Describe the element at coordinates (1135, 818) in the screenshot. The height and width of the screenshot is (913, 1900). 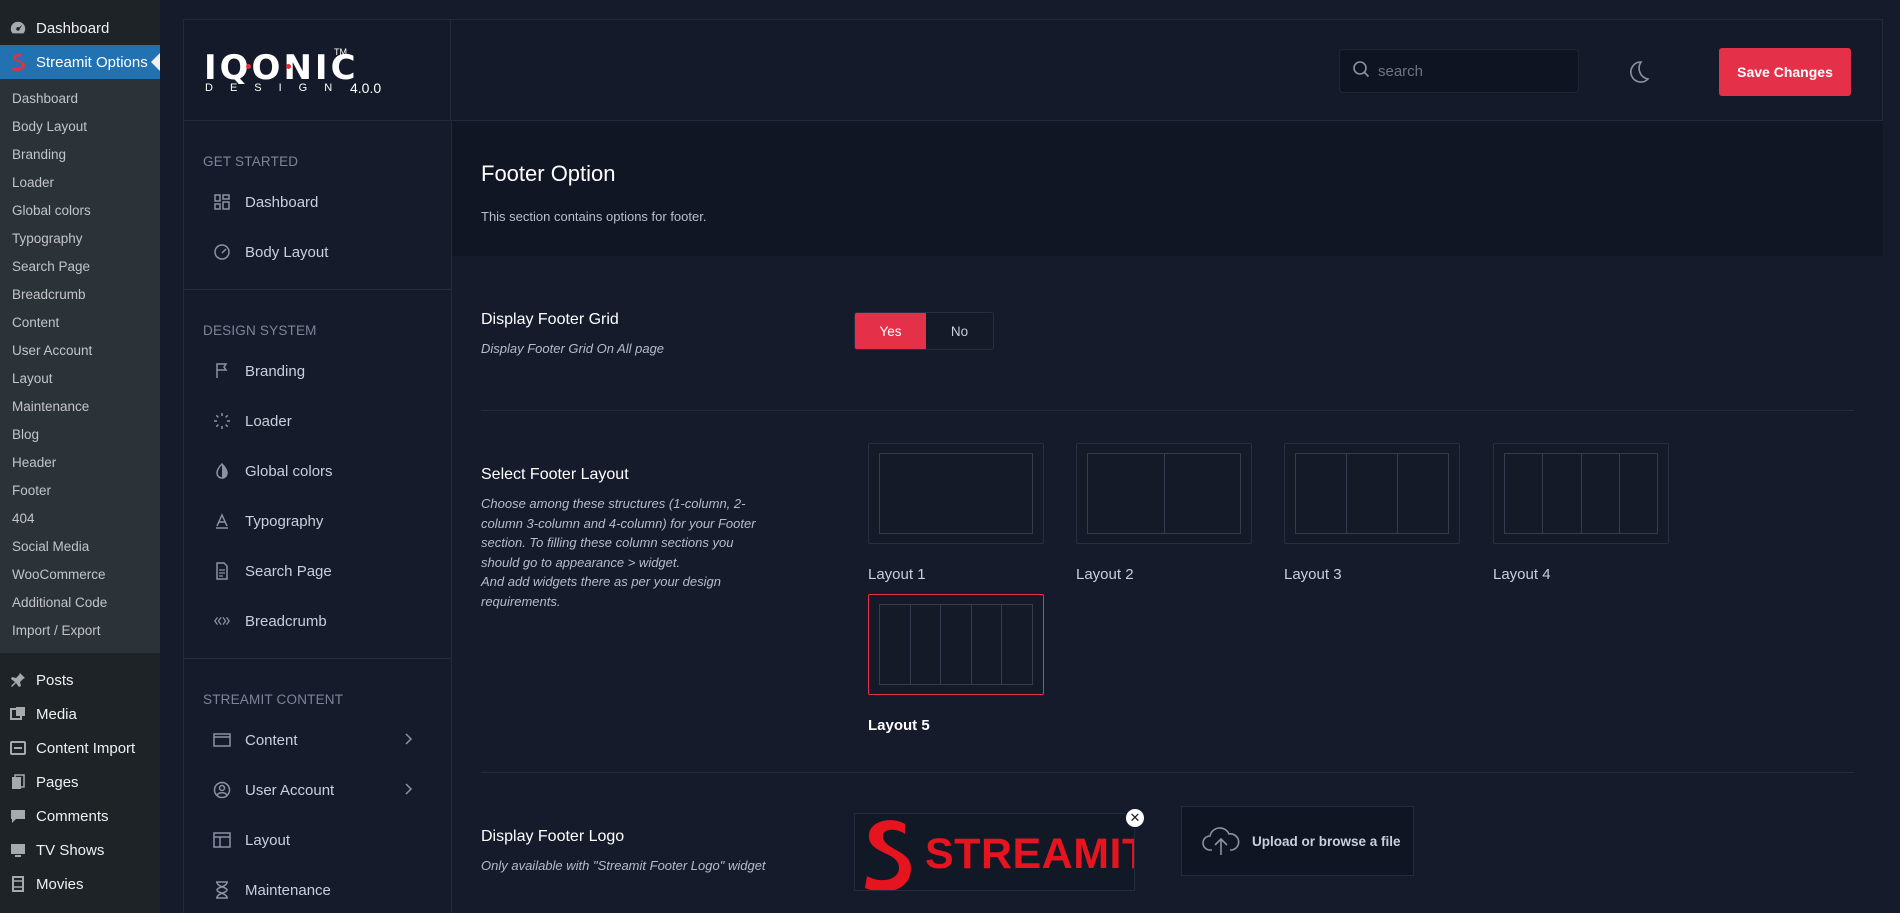
I see `remove-logo-close-icon: ✕` at that location.